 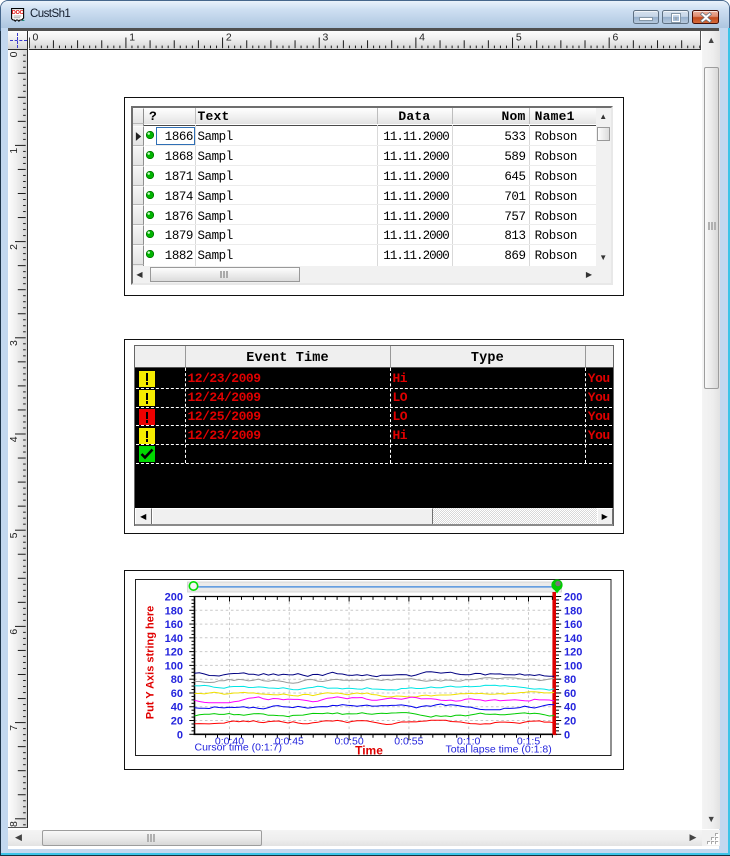 What do you see at coordinates (408, 741) in the screenshot?
I see `svg-text: 0:0:55` at bounding box center [408, 741].